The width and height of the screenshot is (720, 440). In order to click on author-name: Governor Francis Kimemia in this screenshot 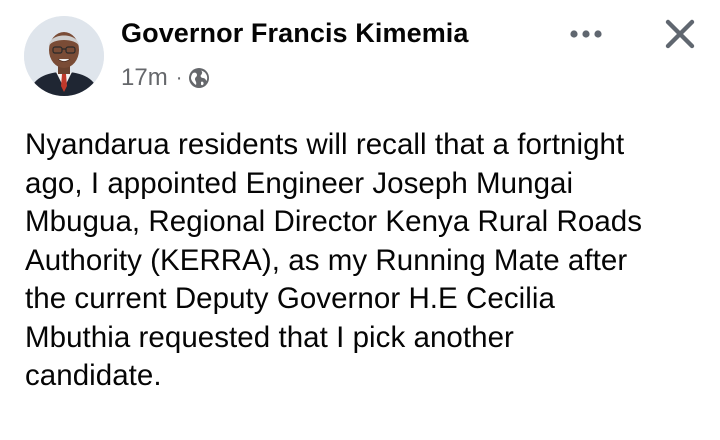, I will do `click(295, 33)`.